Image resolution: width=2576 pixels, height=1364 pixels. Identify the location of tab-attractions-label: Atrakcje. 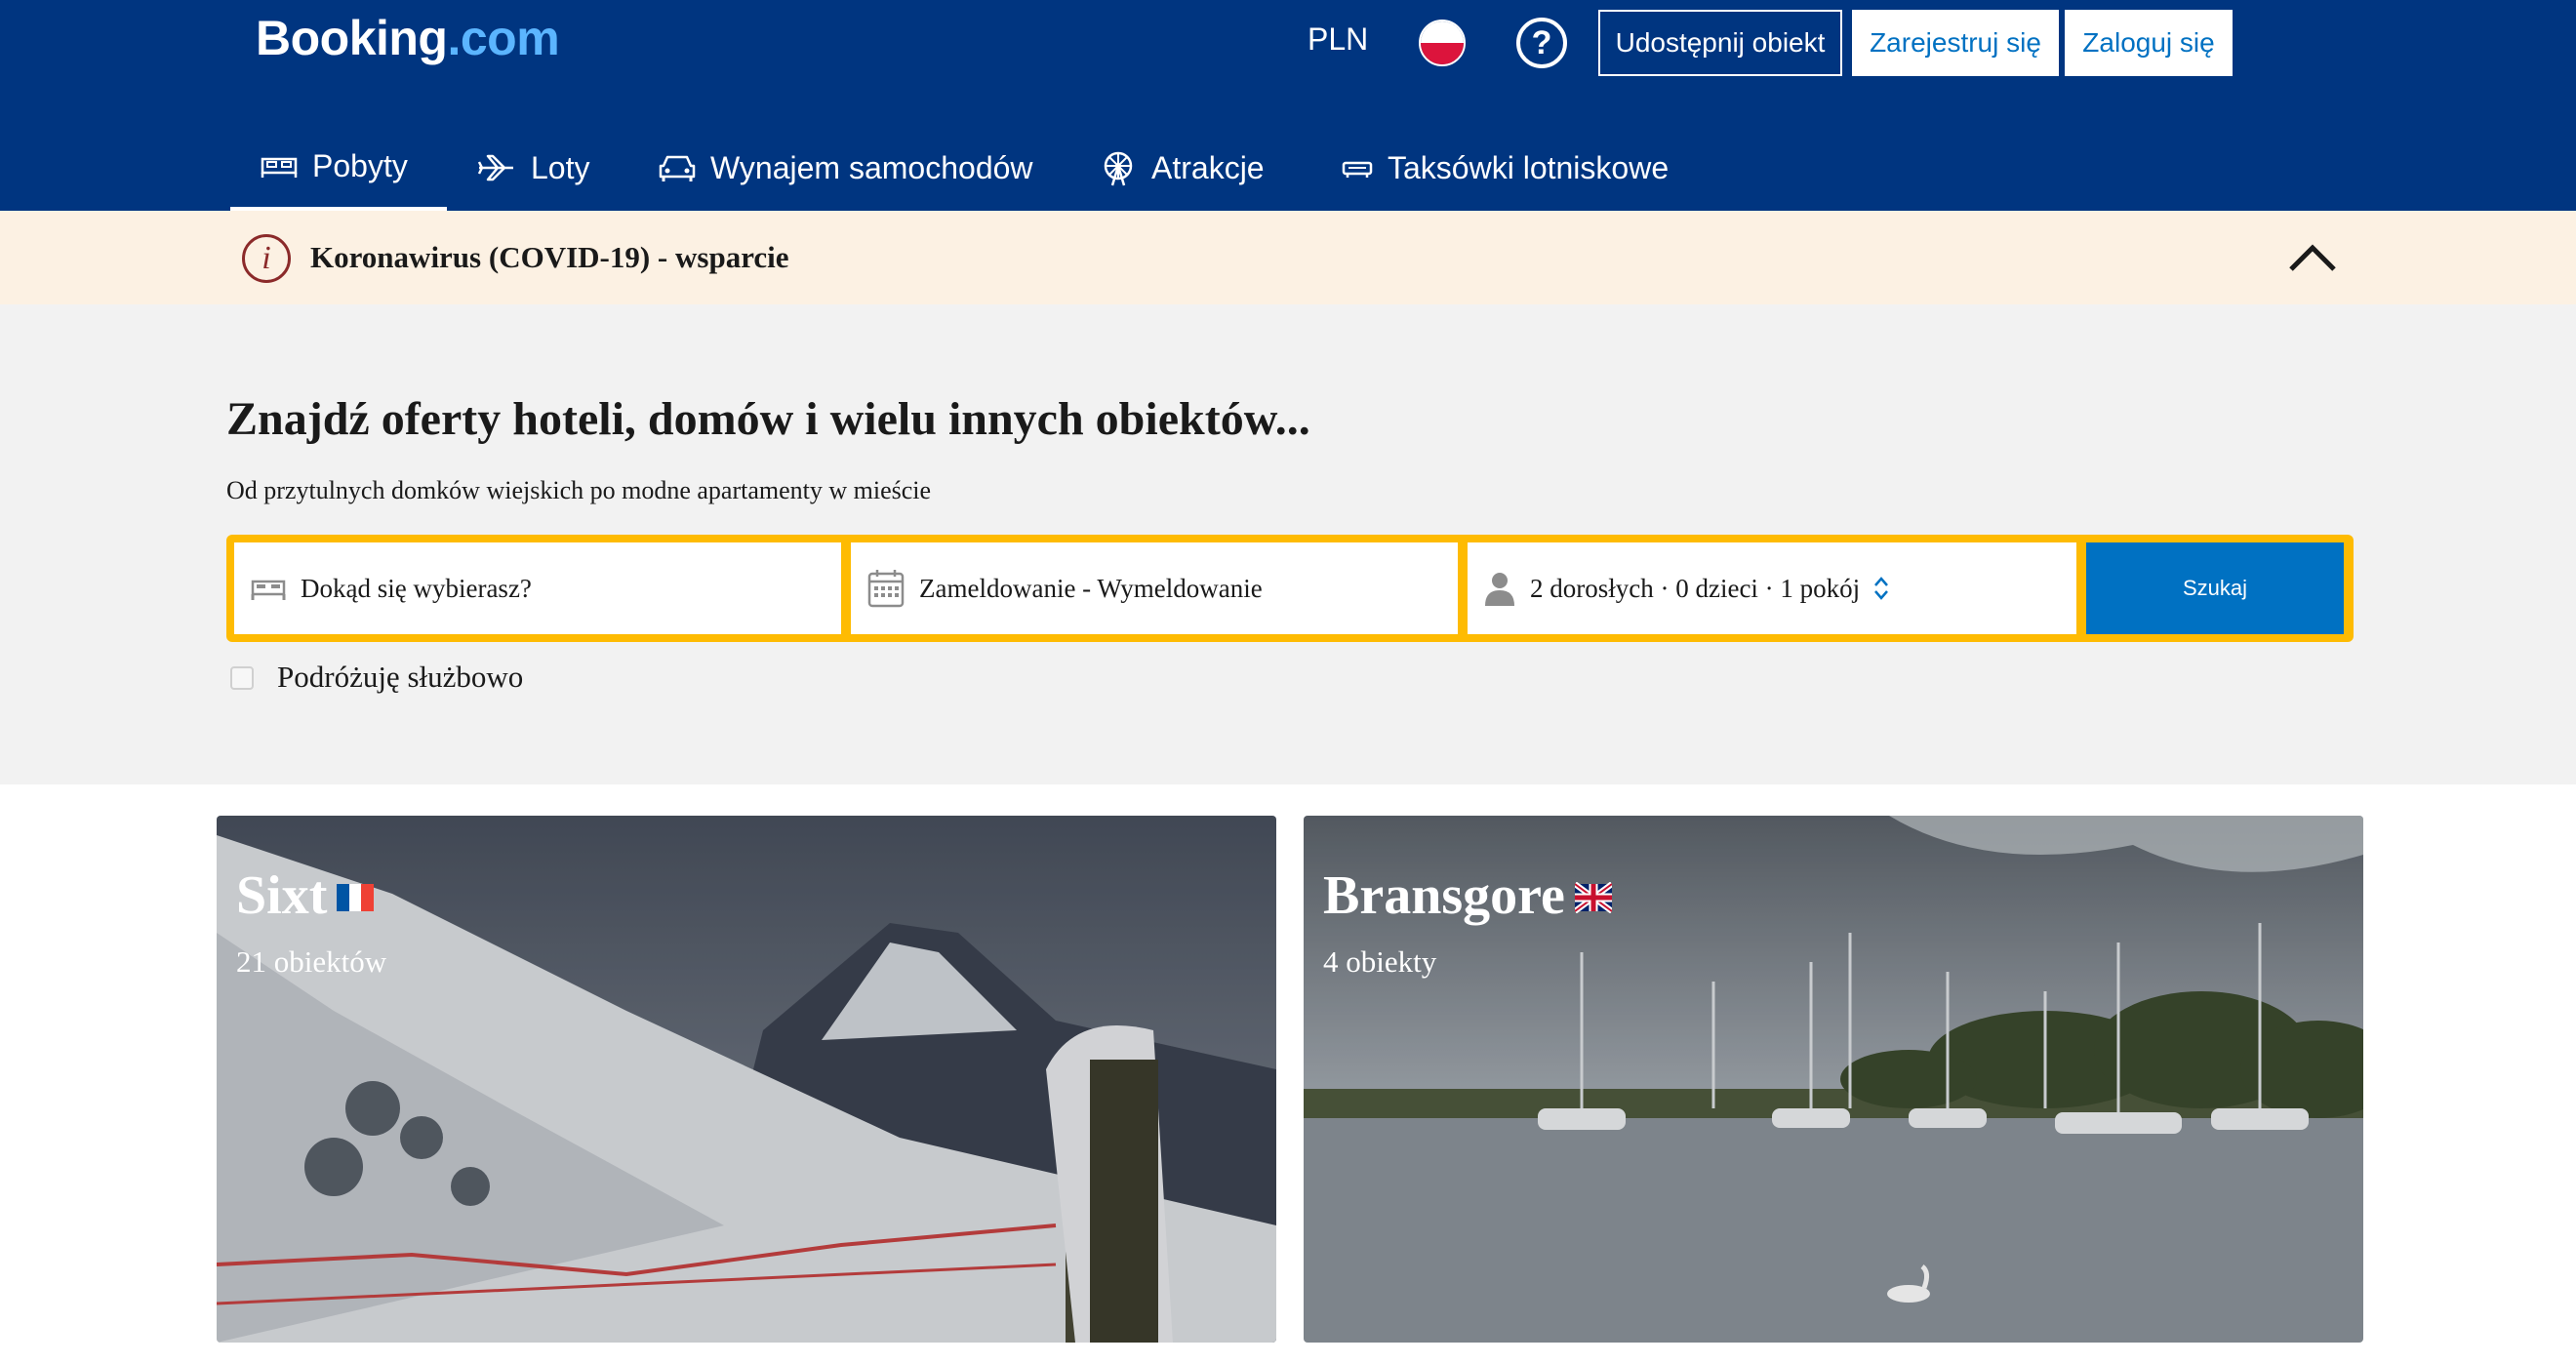
(1208, 167).